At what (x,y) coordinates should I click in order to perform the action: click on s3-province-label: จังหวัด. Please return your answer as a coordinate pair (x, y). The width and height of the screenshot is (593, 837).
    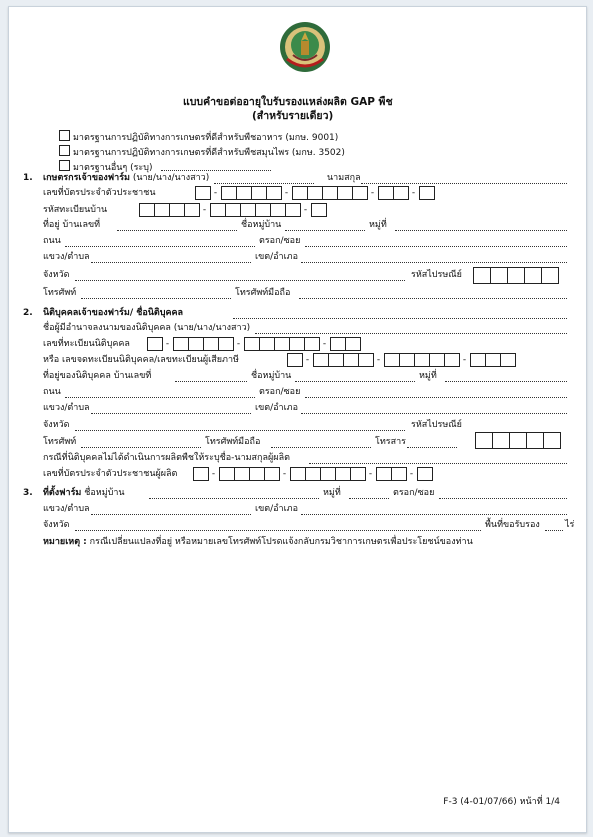
    Looking at the image, I should click on (56, 525).